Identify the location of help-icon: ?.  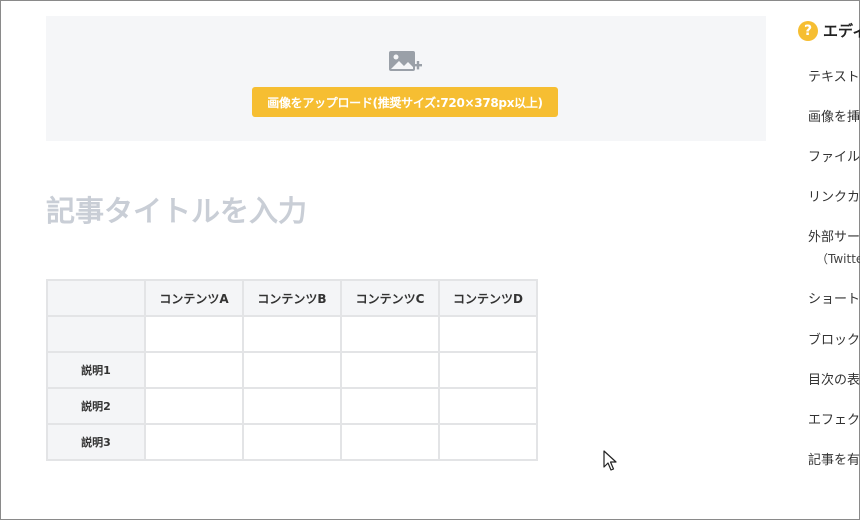
(808, 30).